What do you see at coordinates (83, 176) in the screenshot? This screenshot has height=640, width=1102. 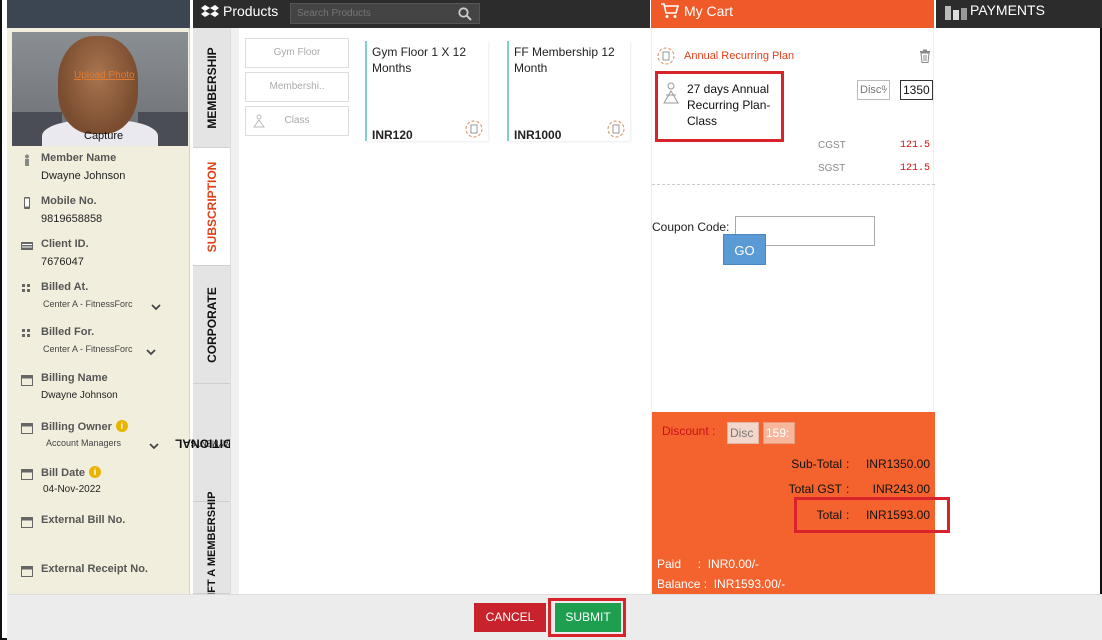 I see `member-name-value: Dwayne Johnson` at bounding box center [83, 176].